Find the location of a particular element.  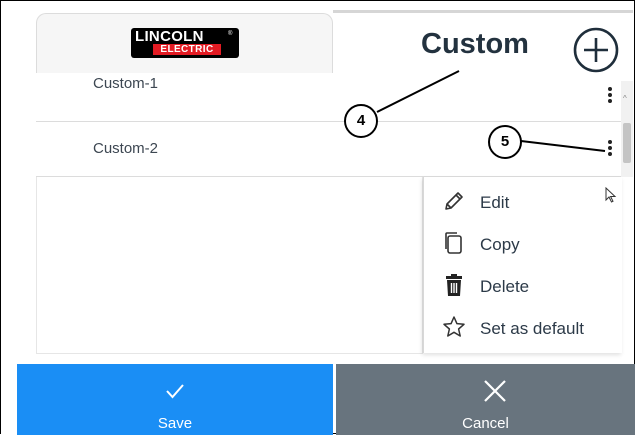

cancel-label: Cancel is located at coordinates (485, 423).